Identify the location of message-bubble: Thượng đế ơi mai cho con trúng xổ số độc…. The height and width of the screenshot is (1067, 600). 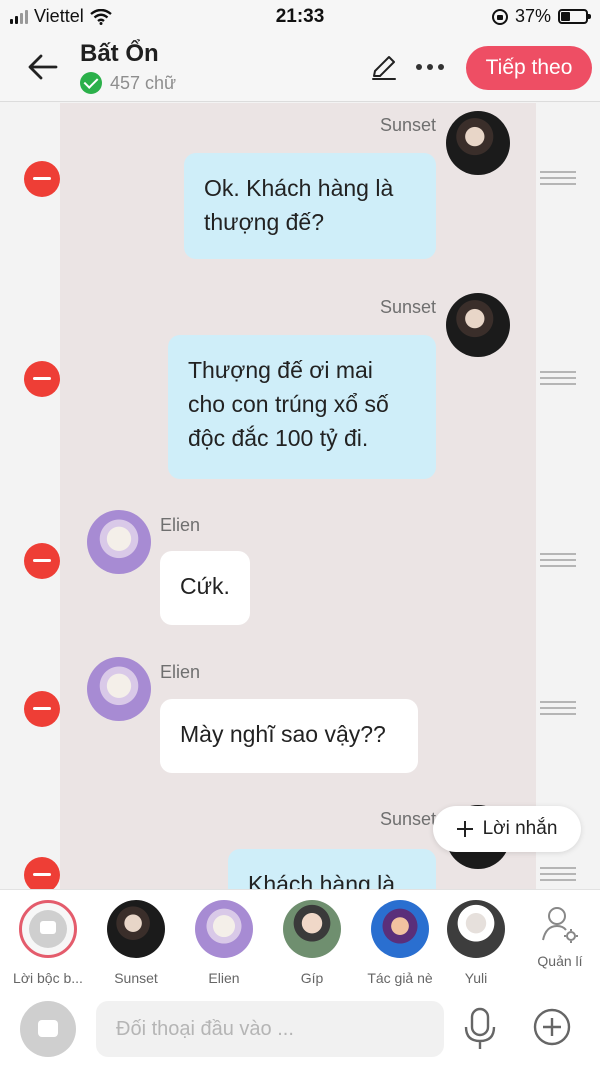
(302, 407).